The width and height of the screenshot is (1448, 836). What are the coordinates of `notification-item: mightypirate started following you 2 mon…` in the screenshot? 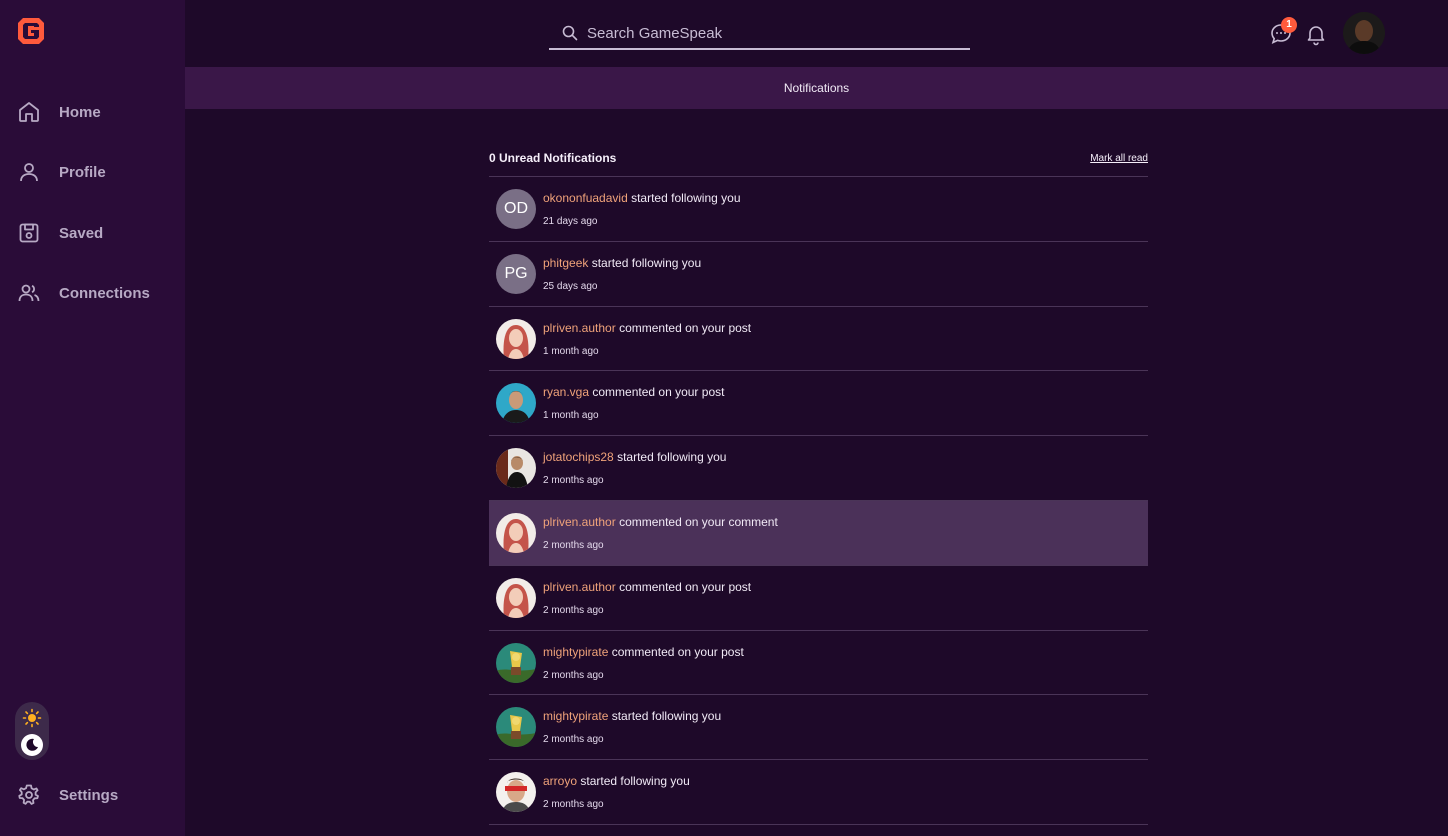 It's located at (818, 728).